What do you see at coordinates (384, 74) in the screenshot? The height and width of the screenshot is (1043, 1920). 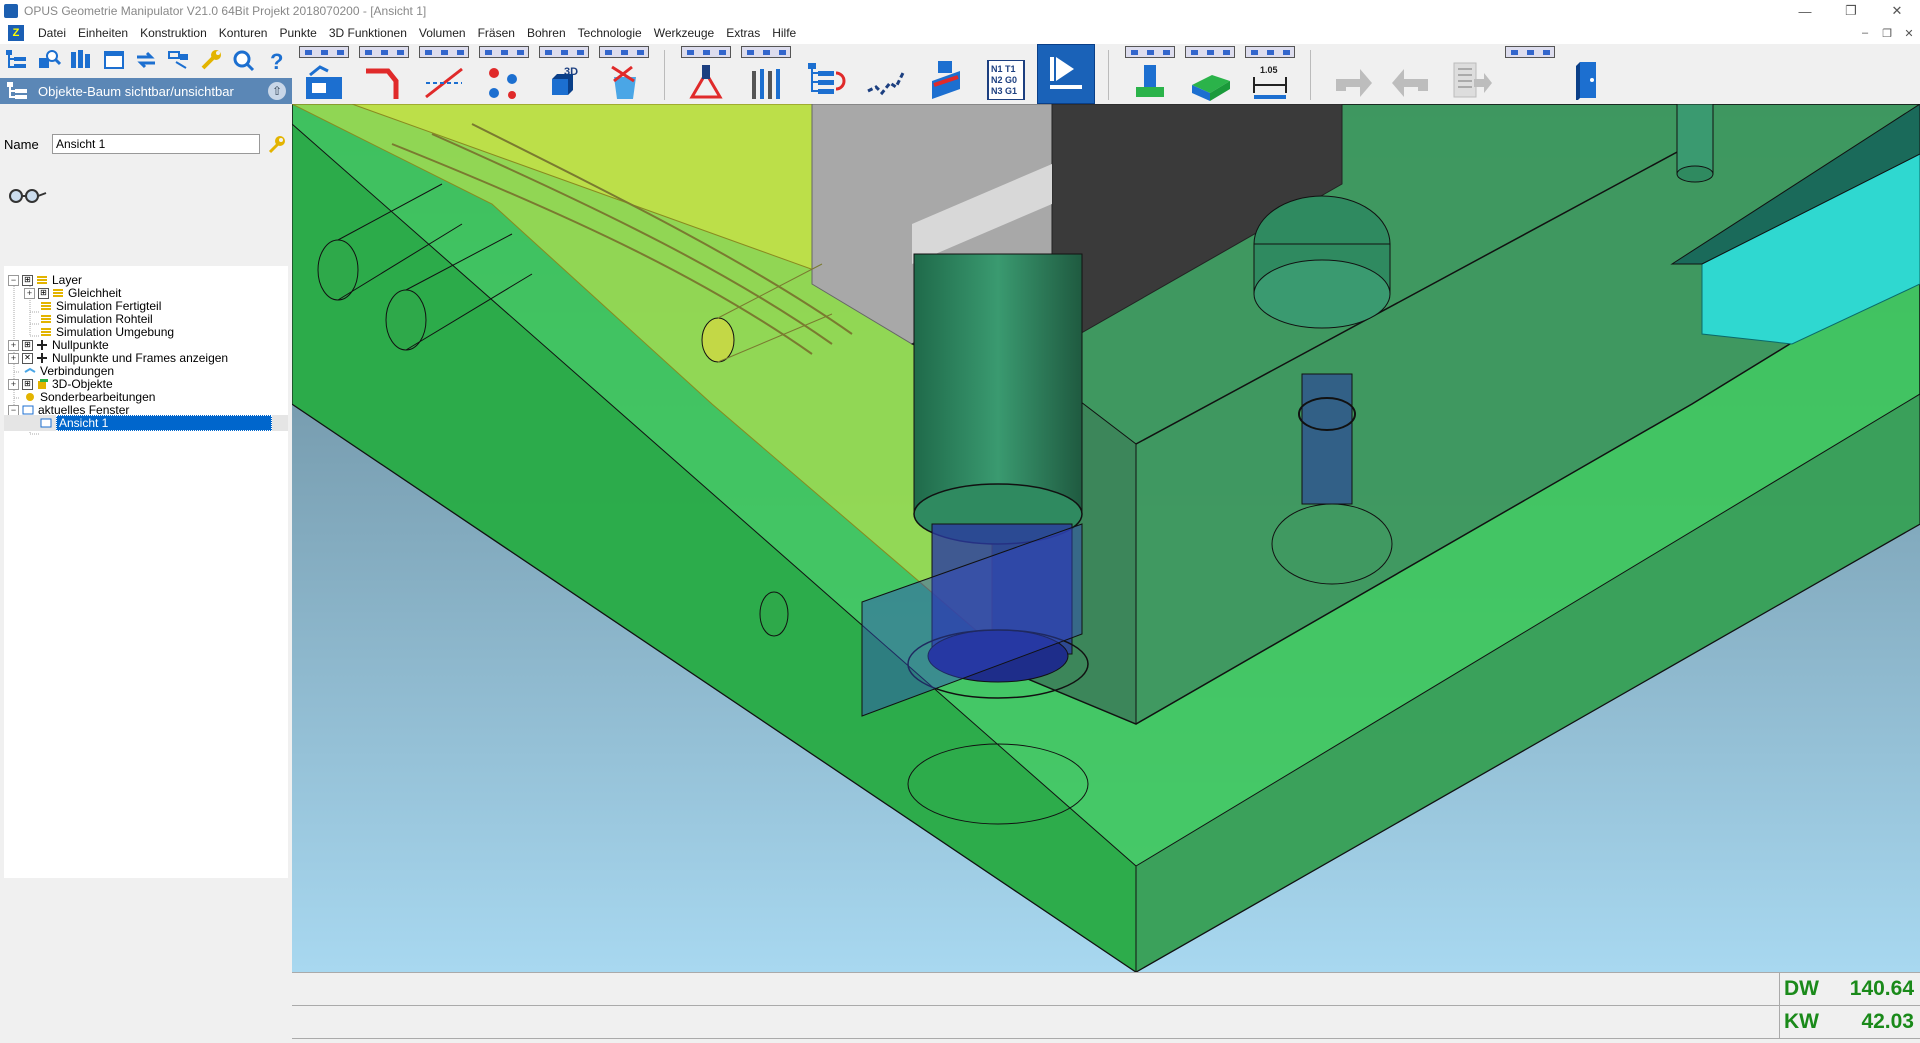 I see `contour-tool-button` at bounding box center [384, 74].